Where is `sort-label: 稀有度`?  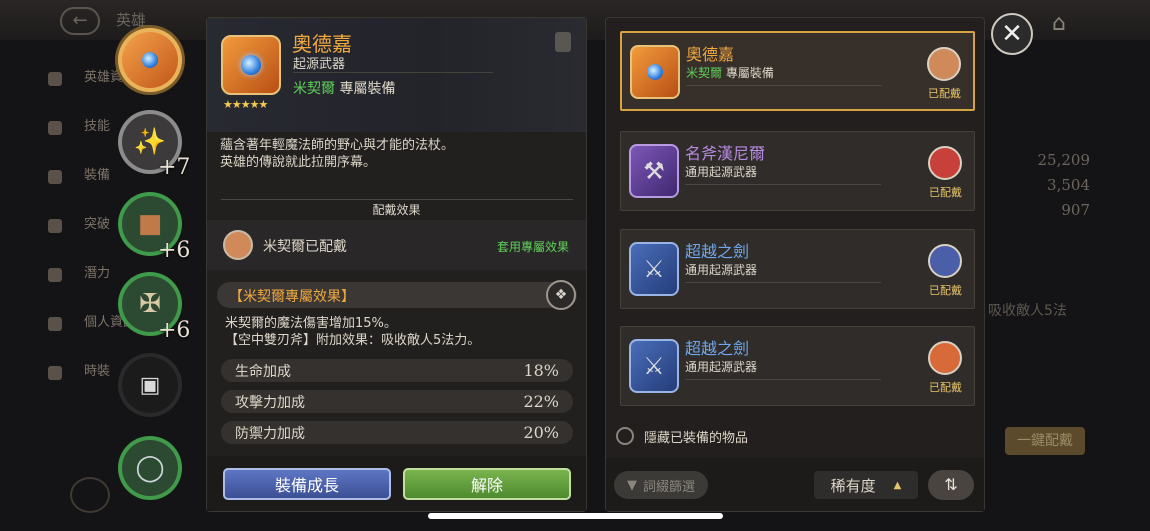 sort-label: 稀有度 is located at coordinates (853, 485).